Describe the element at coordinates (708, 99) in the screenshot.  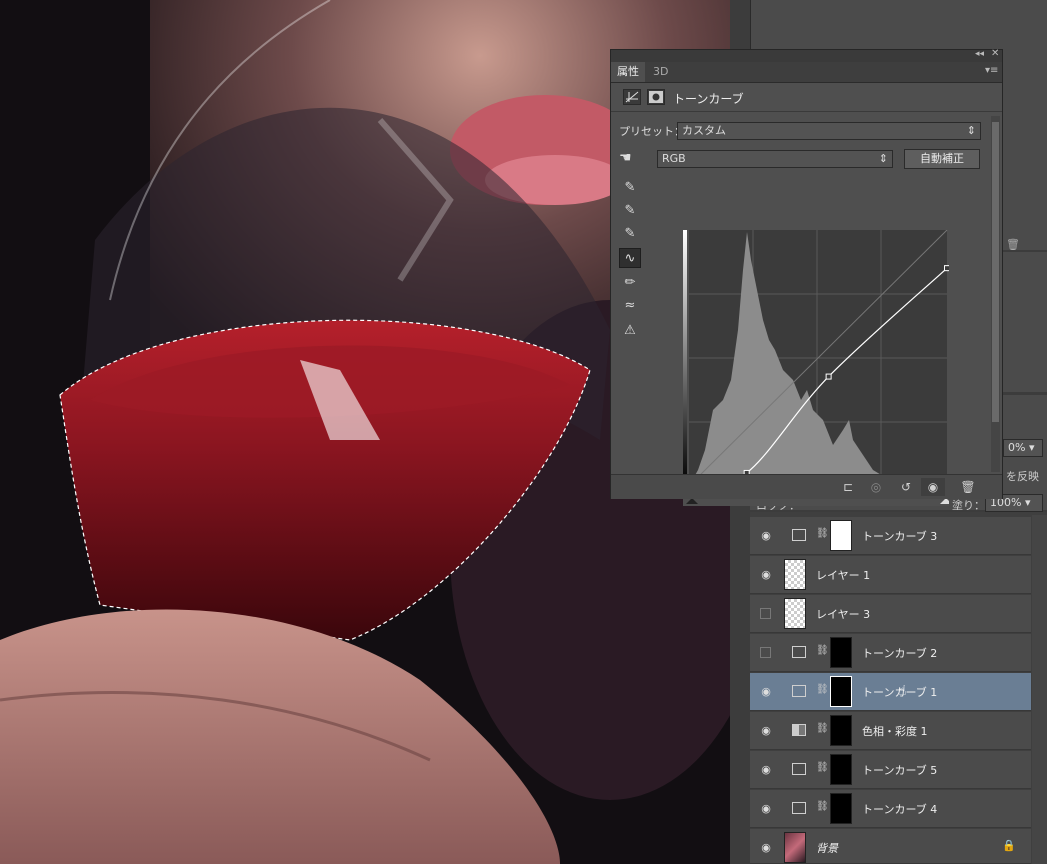
I see `panel-title: トーンカーブ` at that location.